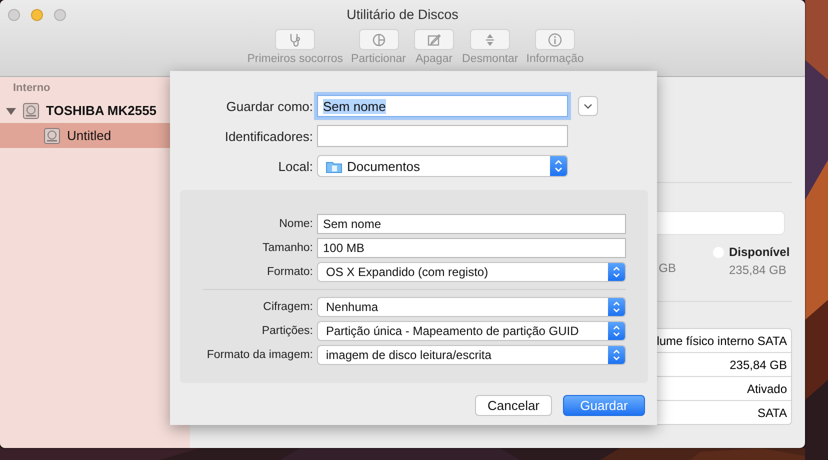 The height and width of the screenshot is (460, 828). Describe the element at coordinates (269, 106) in the screenshot. I see `field-label: Guardar como:` at that location.